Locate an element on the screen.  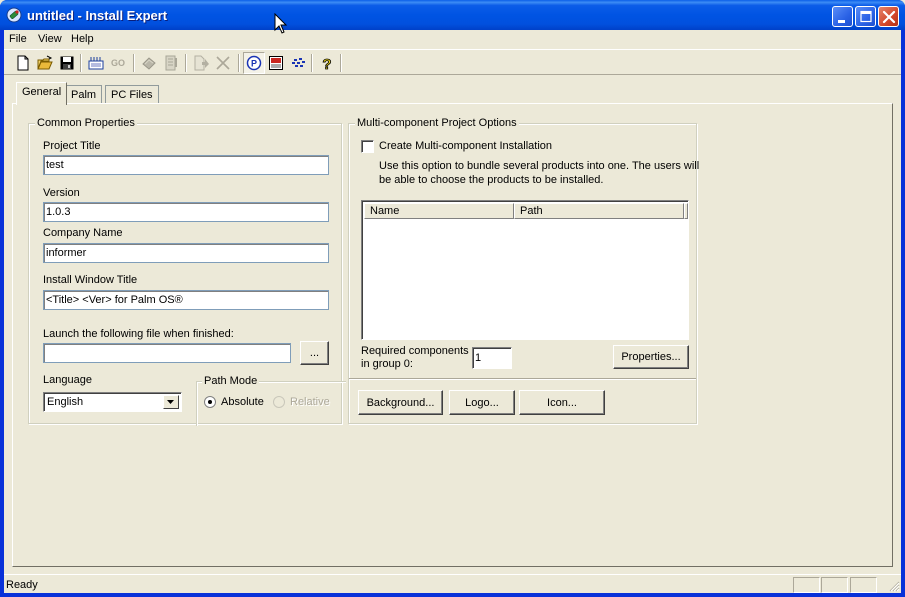
close-icon is located at coordinates (889, 17).